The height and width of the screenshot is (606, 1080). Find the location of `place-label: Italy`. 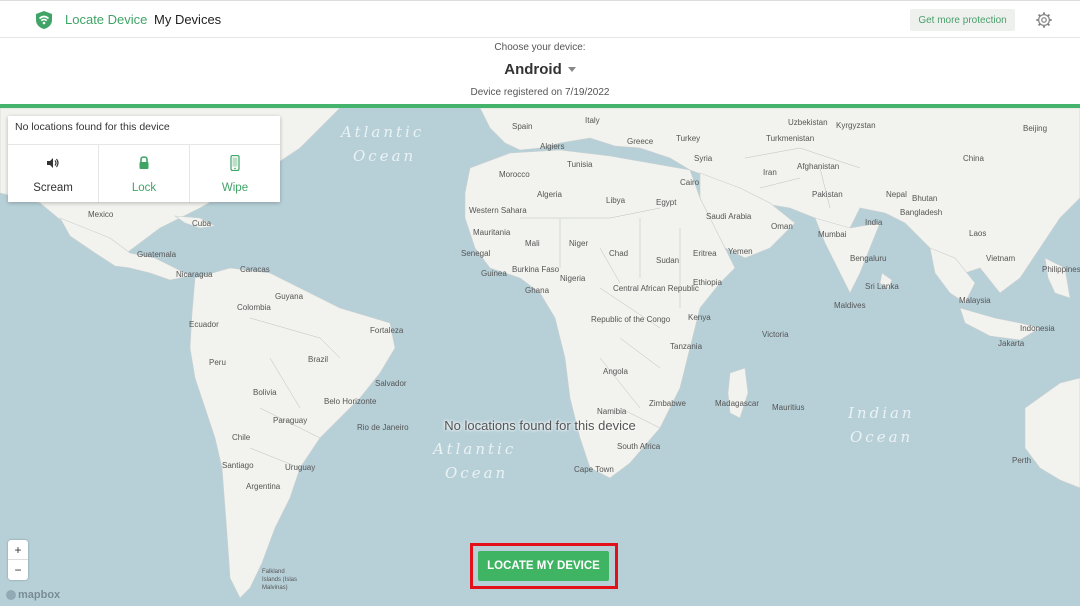

place-label: Italy is located at coordinates (592, 120).